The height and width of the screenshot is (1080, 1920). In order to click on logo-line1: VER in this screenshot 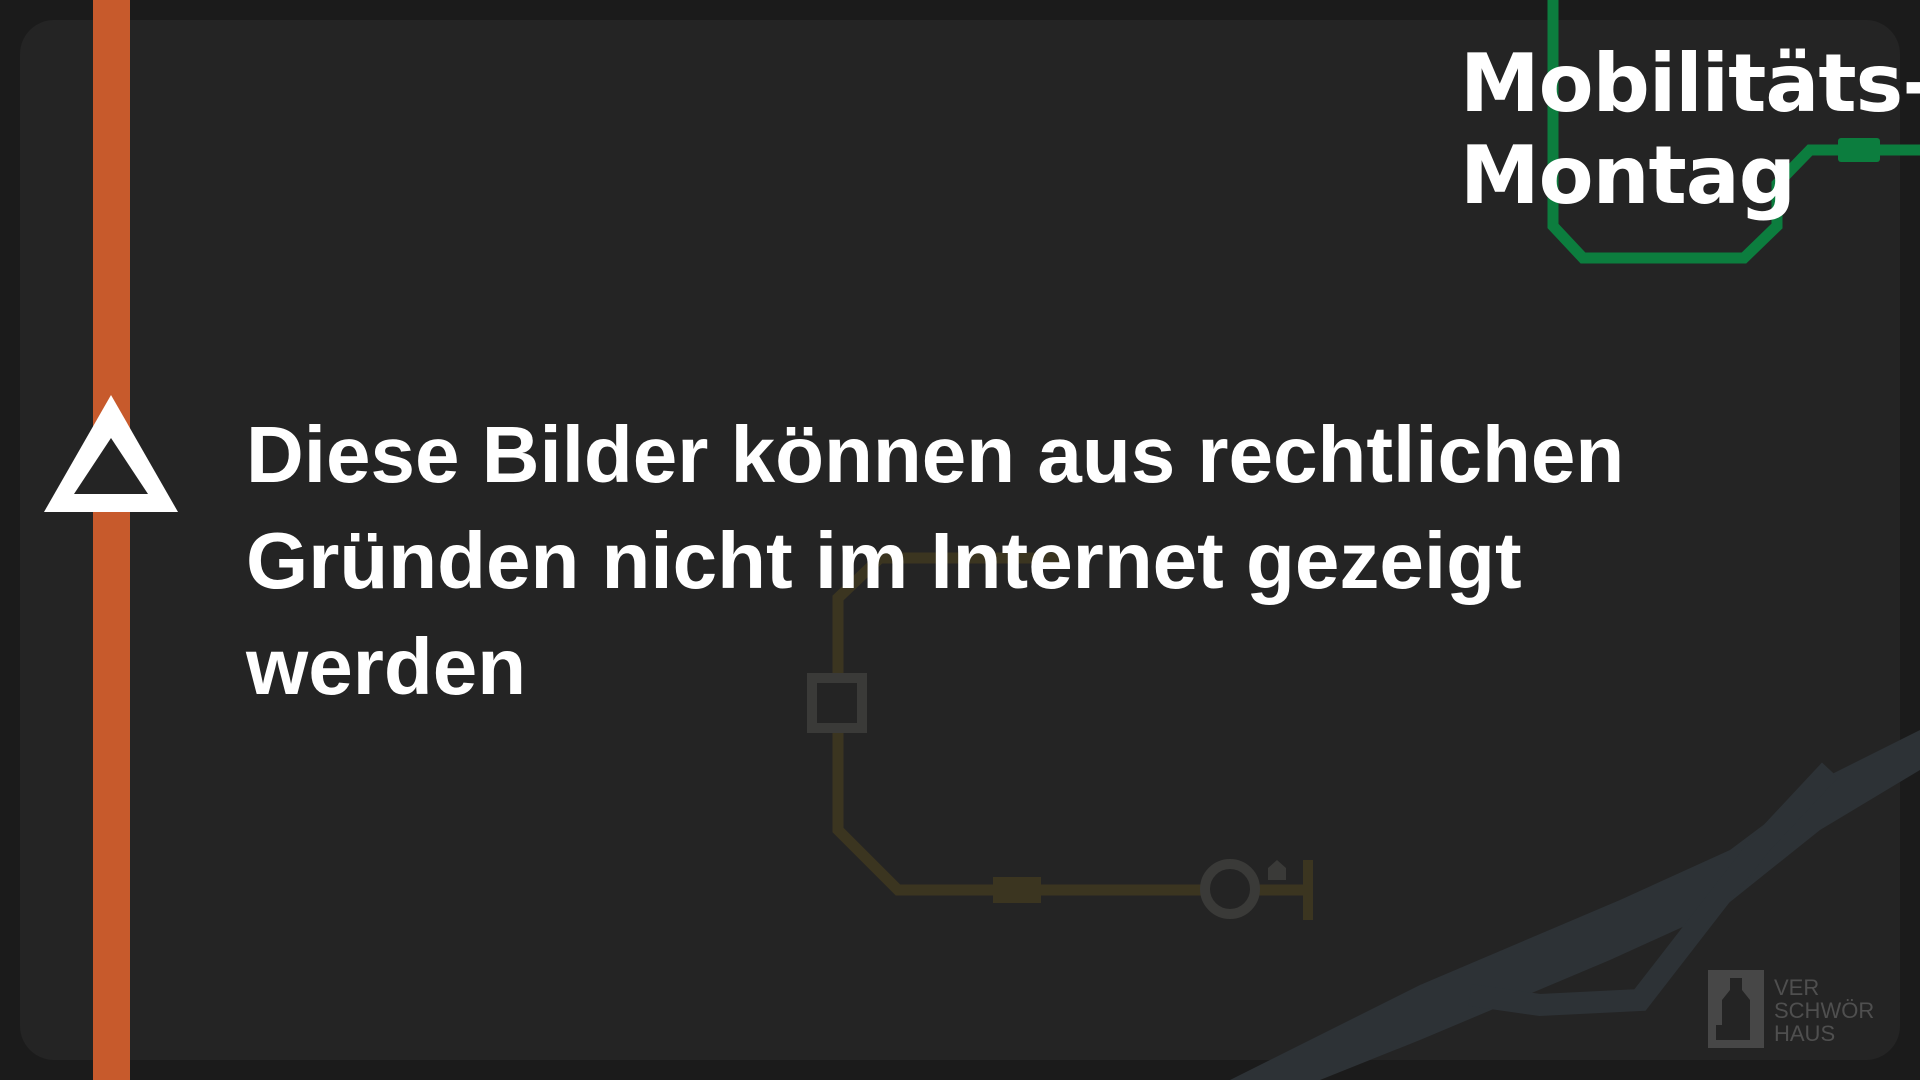, I will do `click(1797, 987)`.